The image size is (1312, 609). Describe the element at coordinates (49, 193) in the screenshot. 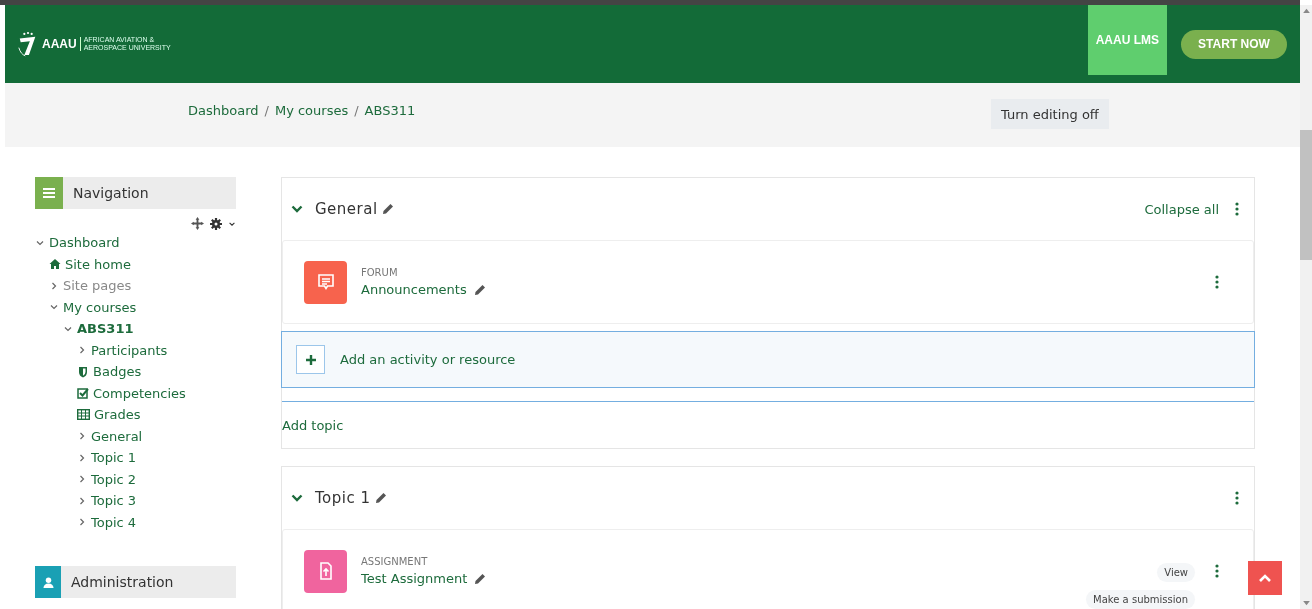

I see `menu-icon` at that location.